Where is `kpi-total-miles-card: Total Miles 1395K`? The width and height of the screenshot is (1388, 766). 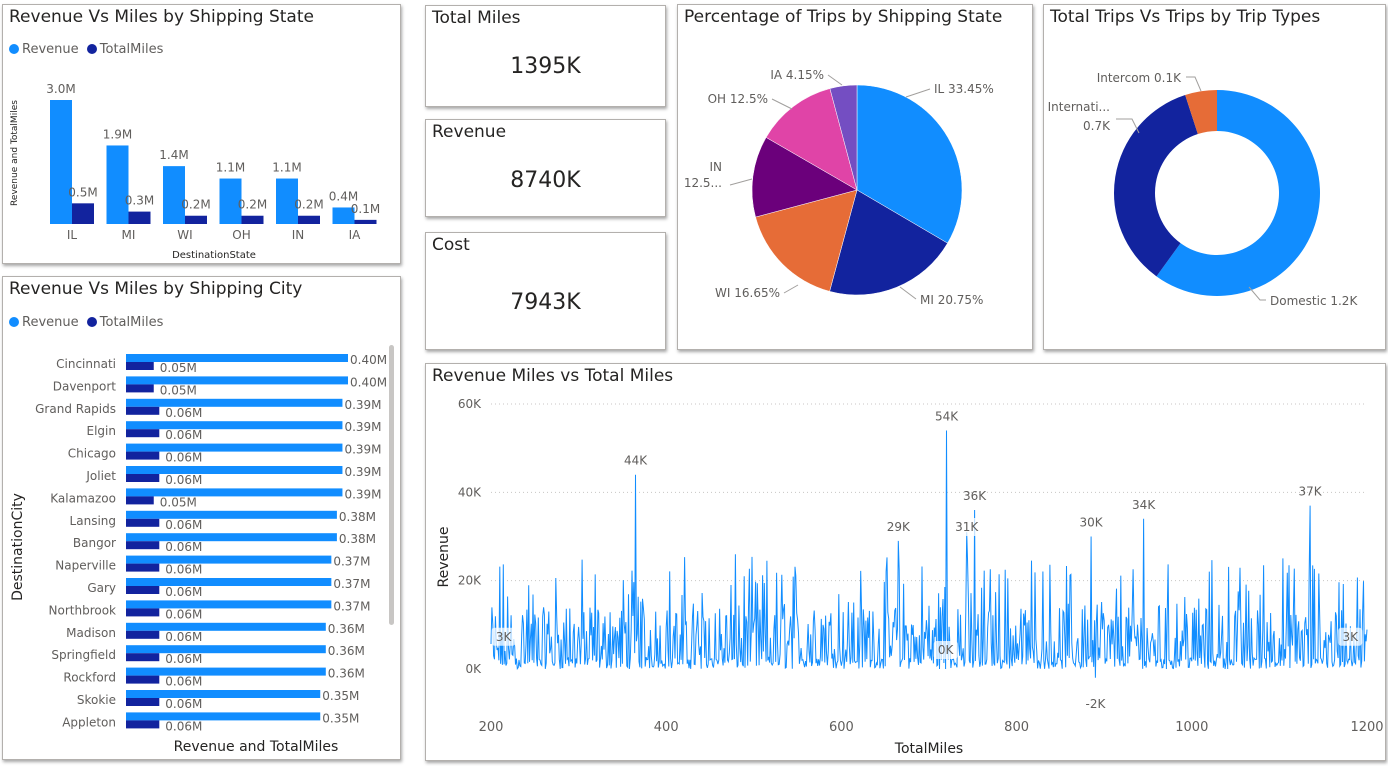
kpi-total-miles-card: Total Miles 1395K is located at coordinates (545, 56).